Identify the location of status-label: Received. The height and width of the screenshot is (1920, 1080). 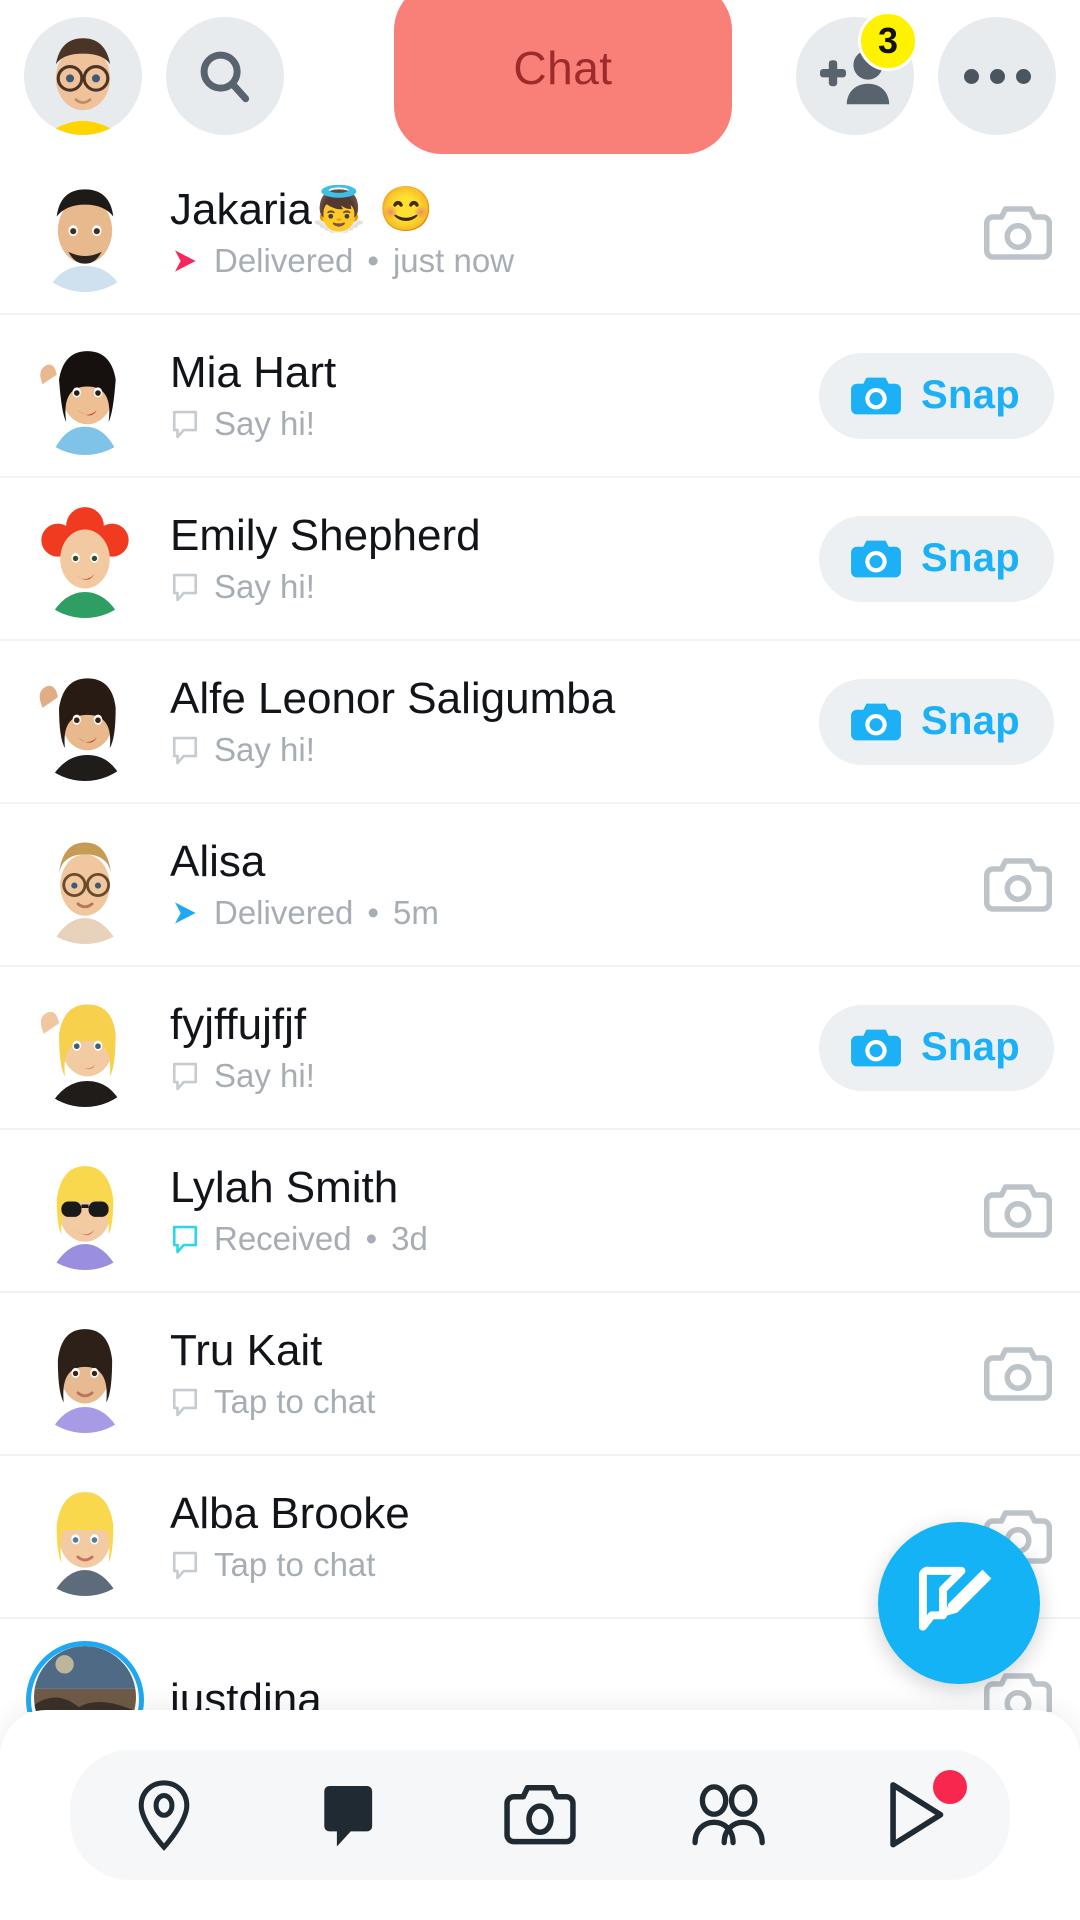
(283, 1239).